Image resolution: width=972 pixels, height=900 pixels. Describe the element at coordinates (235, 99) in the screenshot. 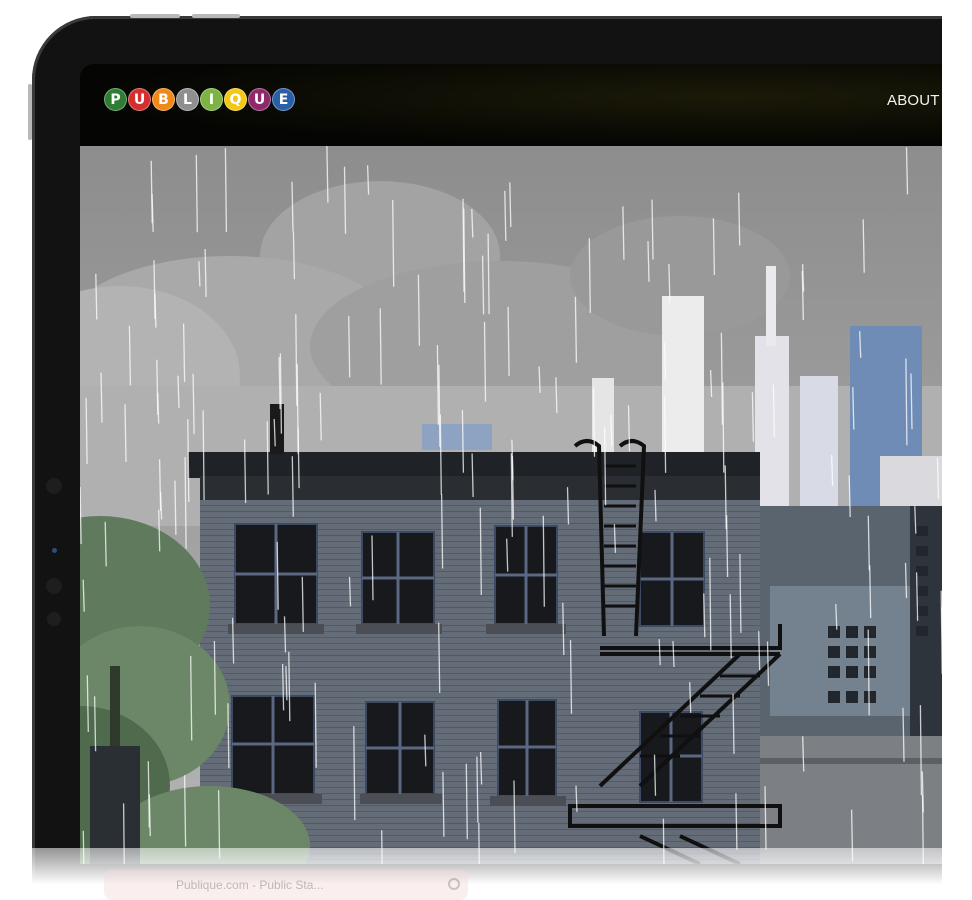

I see `logo-letter: Q` at that location.